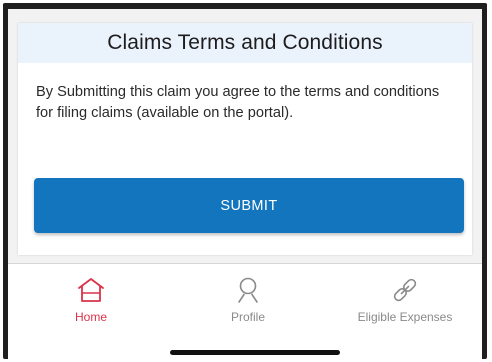  Describe the element at coordinates (90, 317) in the screenshot. I see `tab-home-label: Home` at that location.